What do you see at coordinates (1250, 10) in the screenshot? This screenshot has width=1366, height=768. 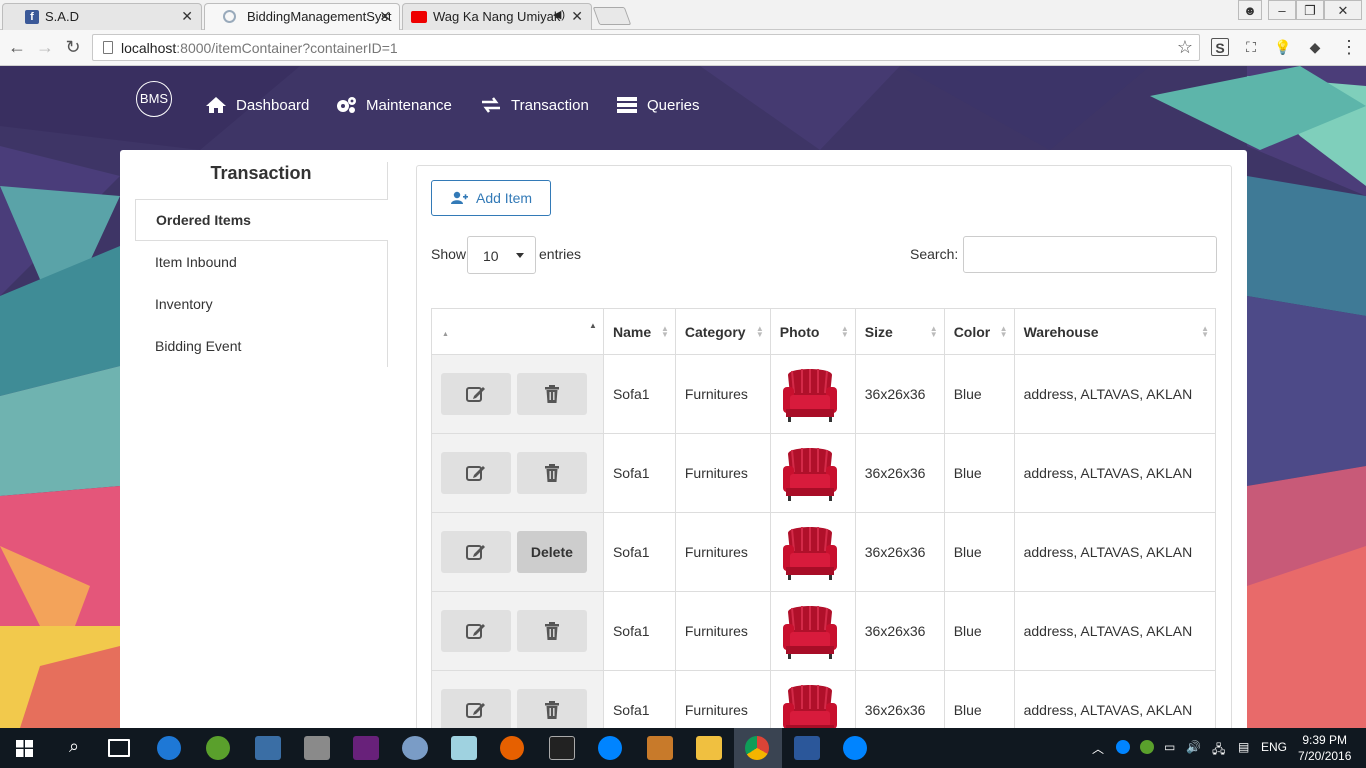 I see `user-icon: ☻` at bounding box center [1250, 10].